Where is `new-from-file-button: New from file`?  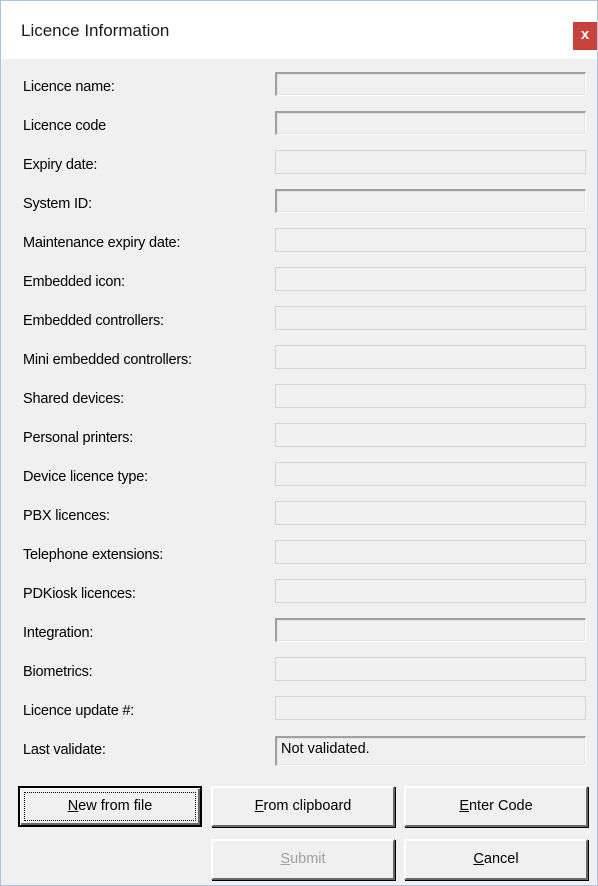 new-from-file-button: New from file is located at coordinates (110, 806).